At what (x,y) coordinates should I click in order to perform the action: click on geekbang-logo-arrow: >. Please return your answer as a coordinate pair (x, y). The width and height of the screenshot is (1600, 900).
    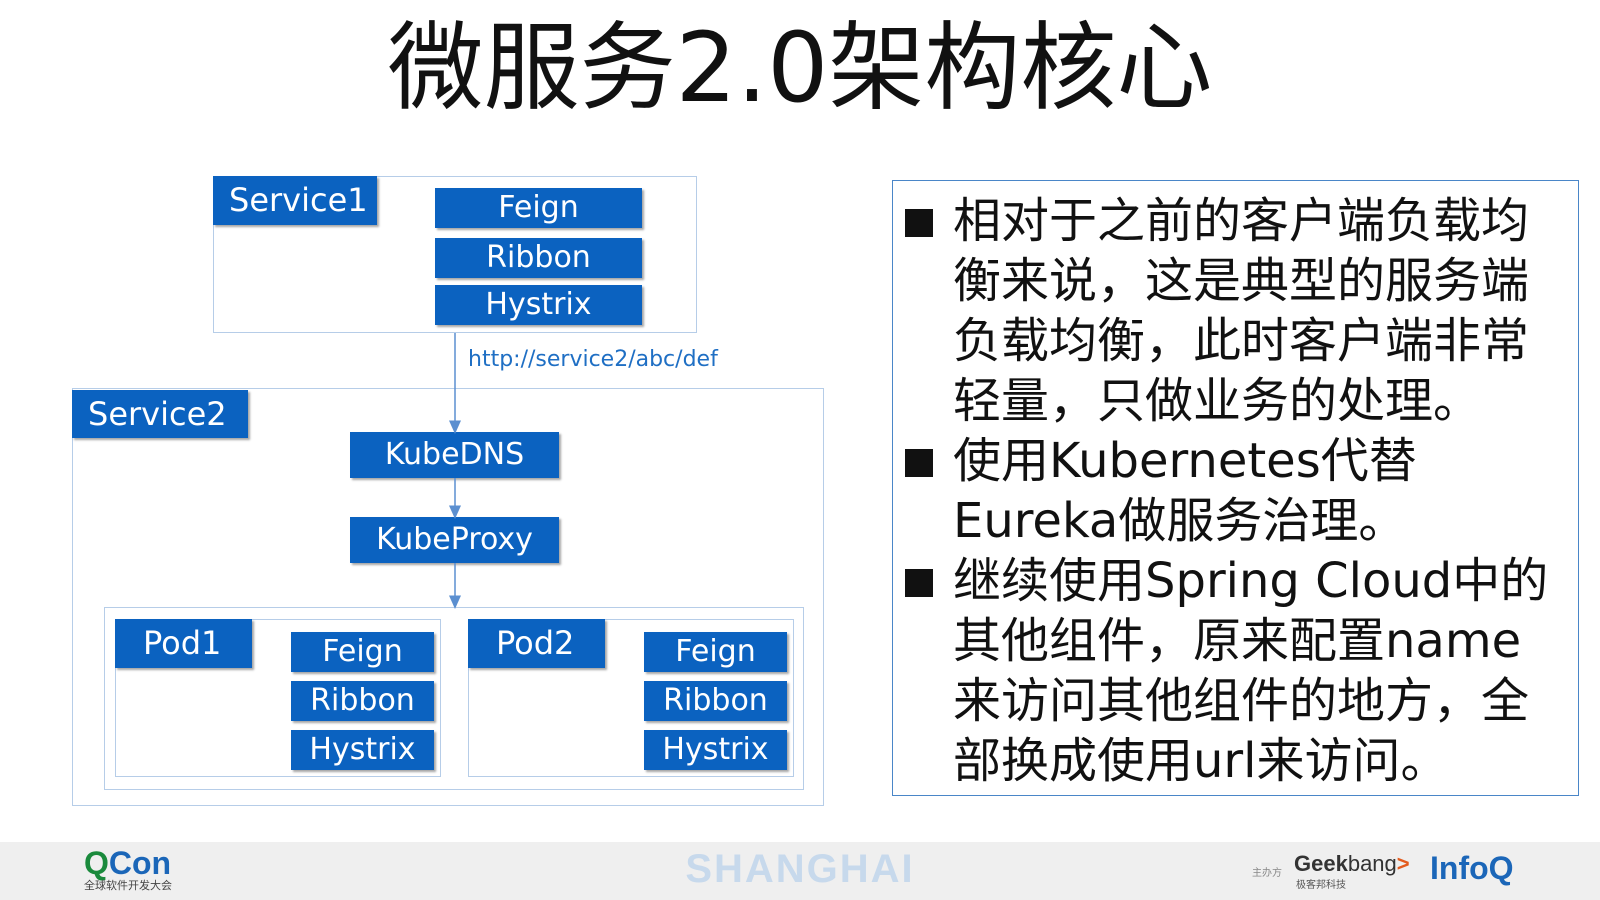
    Looking at the image, I should click on (1403, 863).